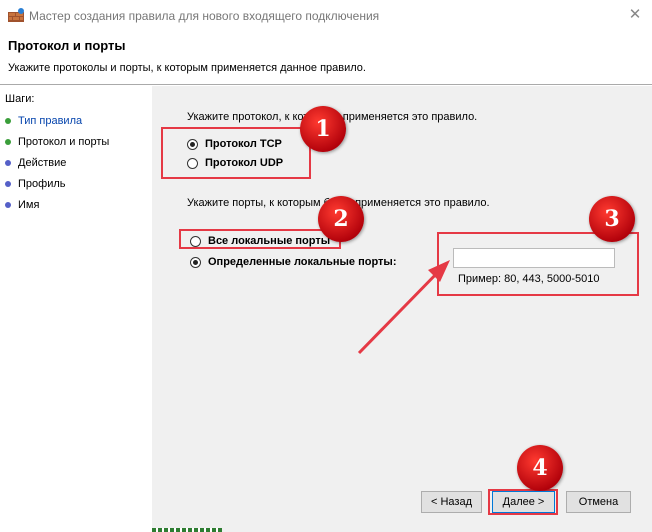 Image resolution: width=652 pixels, height=532 pixels. I want to click on steps-title: Шаги:, so click(20, 99).